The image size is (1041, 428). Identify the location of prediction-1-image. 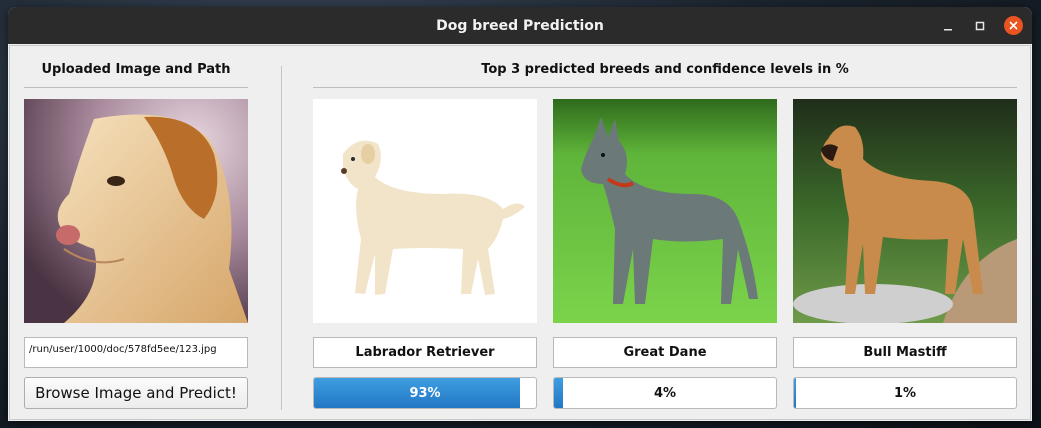
(425, 211).